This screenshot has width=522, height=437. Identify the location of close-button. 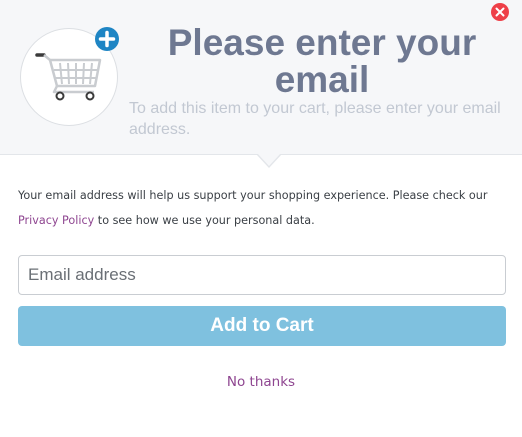
(500, 12).